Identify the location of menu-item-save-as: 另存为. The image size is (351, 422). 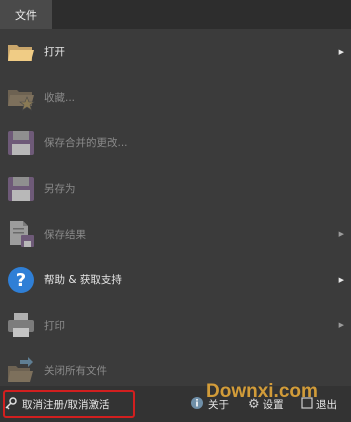
(175, 189).